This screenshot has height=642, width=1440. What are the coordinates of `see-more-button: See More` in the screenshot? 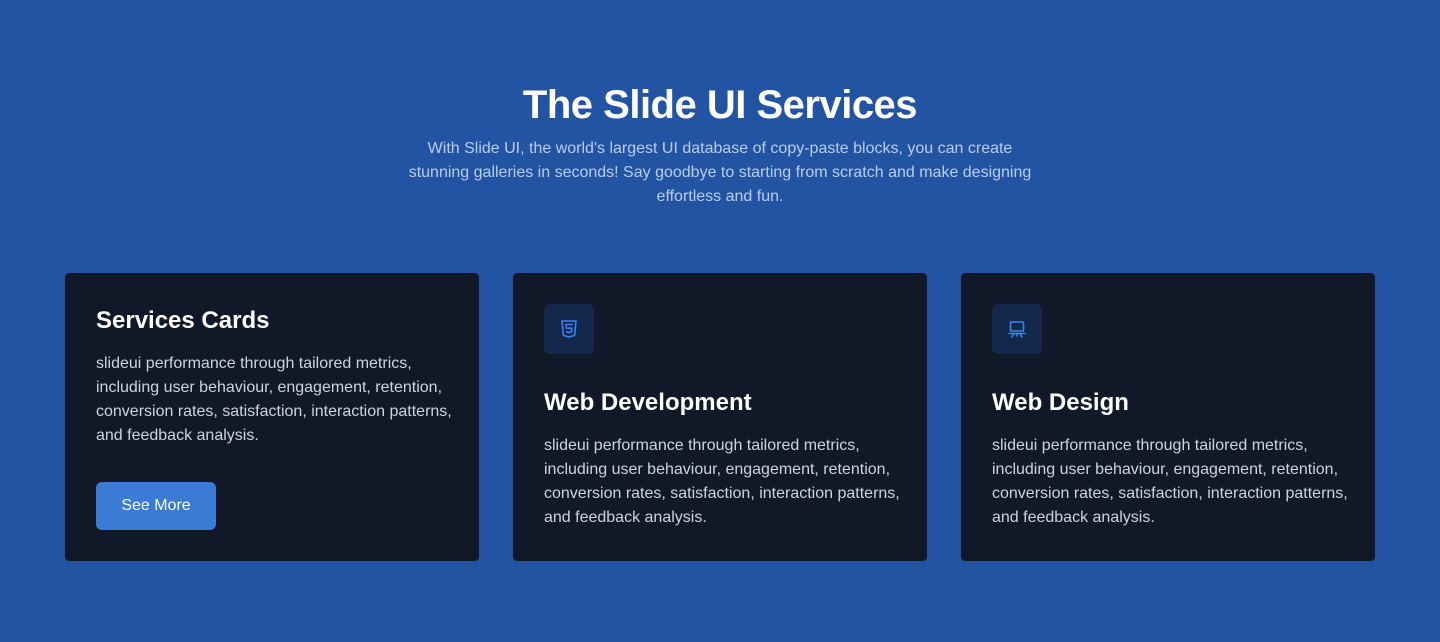 It's located at (156, 506).